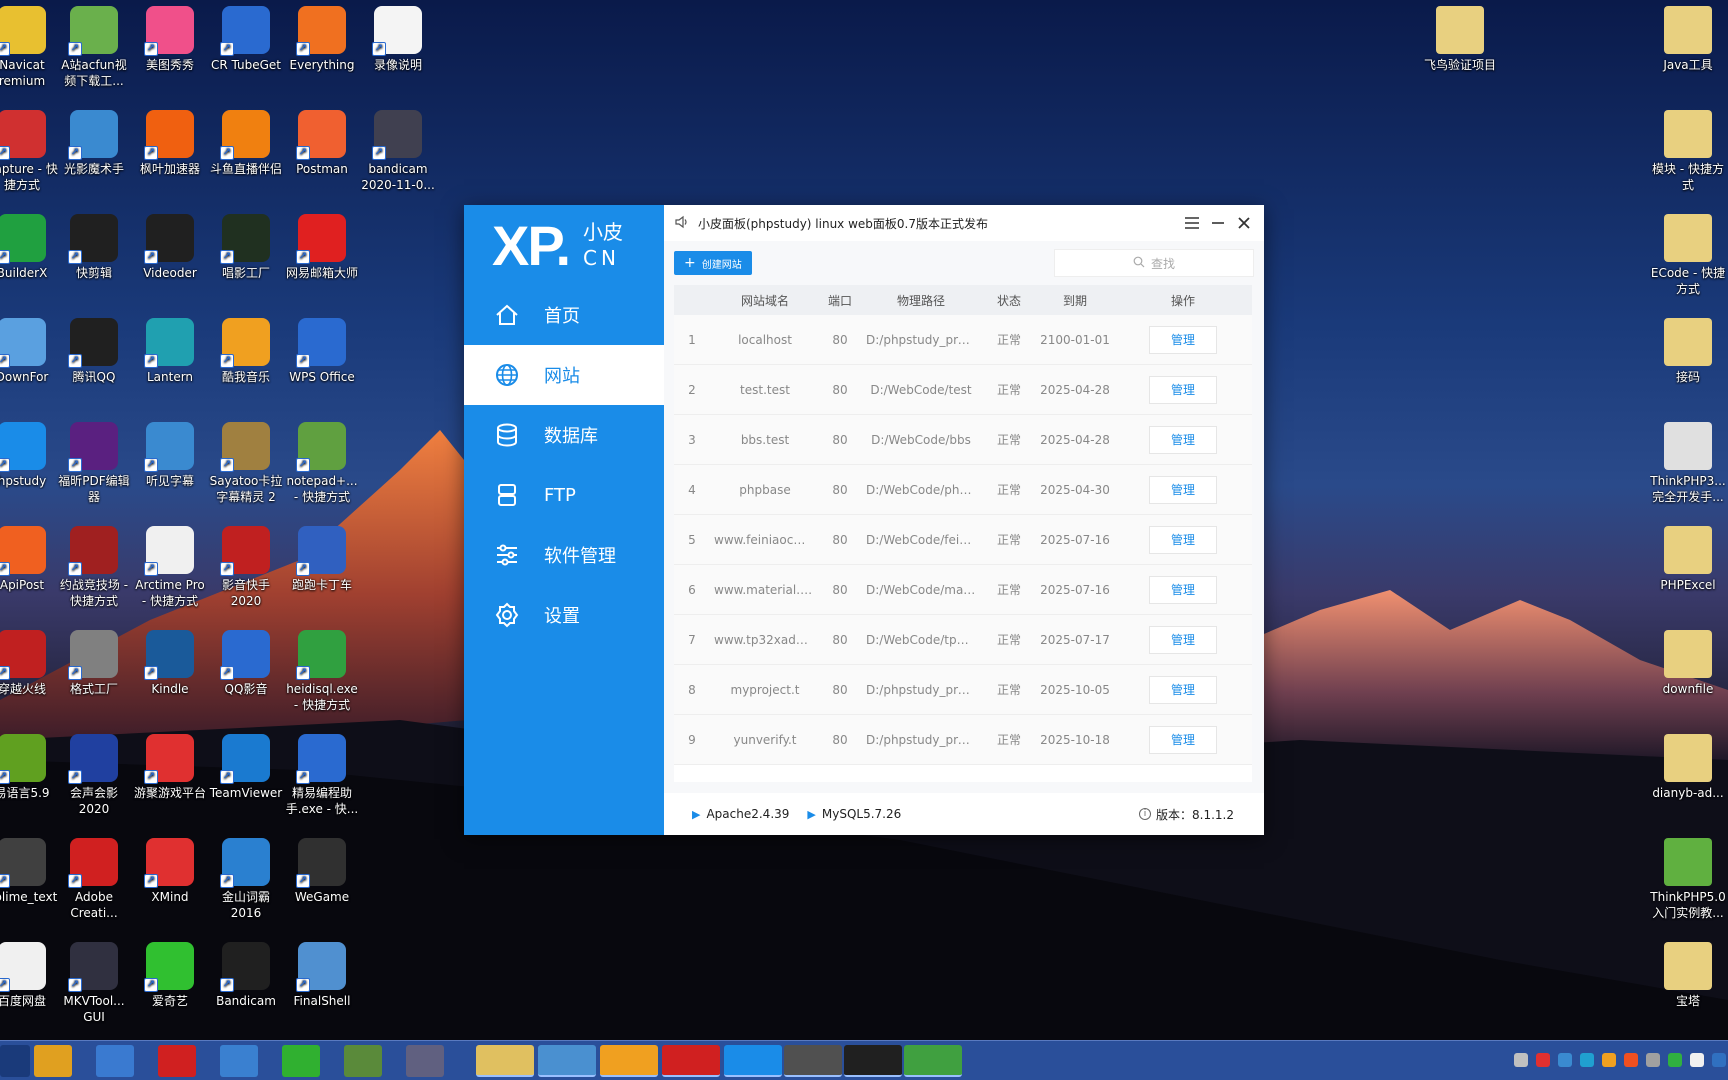 This screenshot has height=1080, width=1728. I want to click on desktop-folder-icon: 宝塔, so click(1688, 975).